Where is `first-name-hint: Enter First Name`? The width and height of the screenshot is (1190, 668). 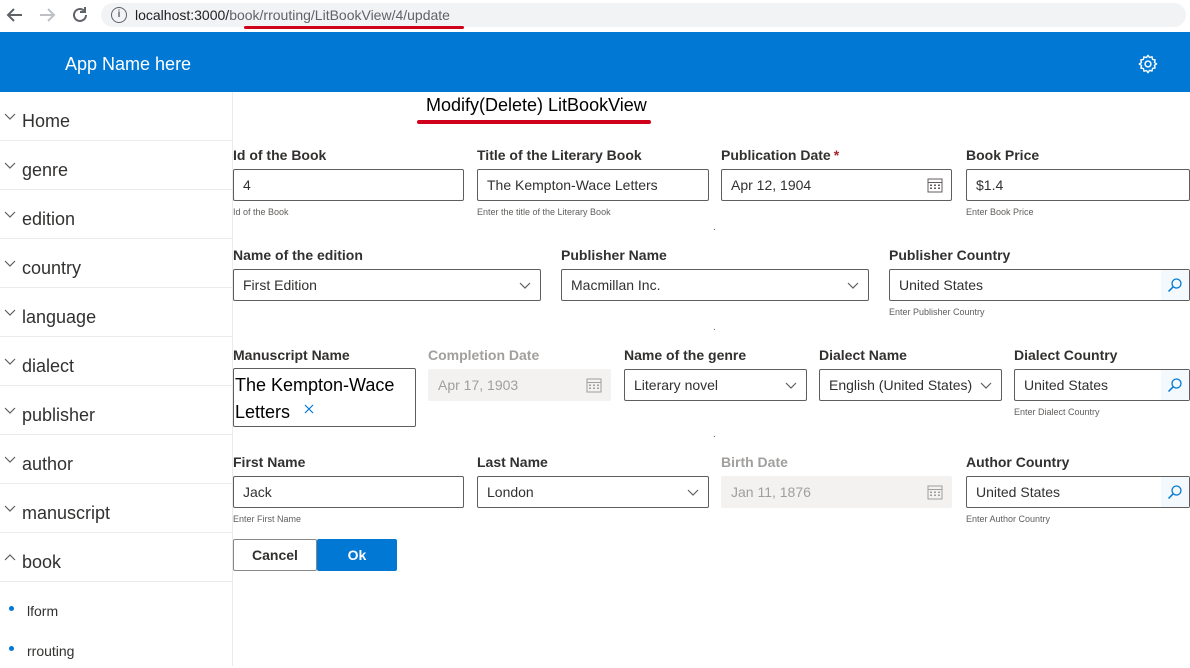
first-name-hint: Enter First Name is located at coordinates (267, 519).